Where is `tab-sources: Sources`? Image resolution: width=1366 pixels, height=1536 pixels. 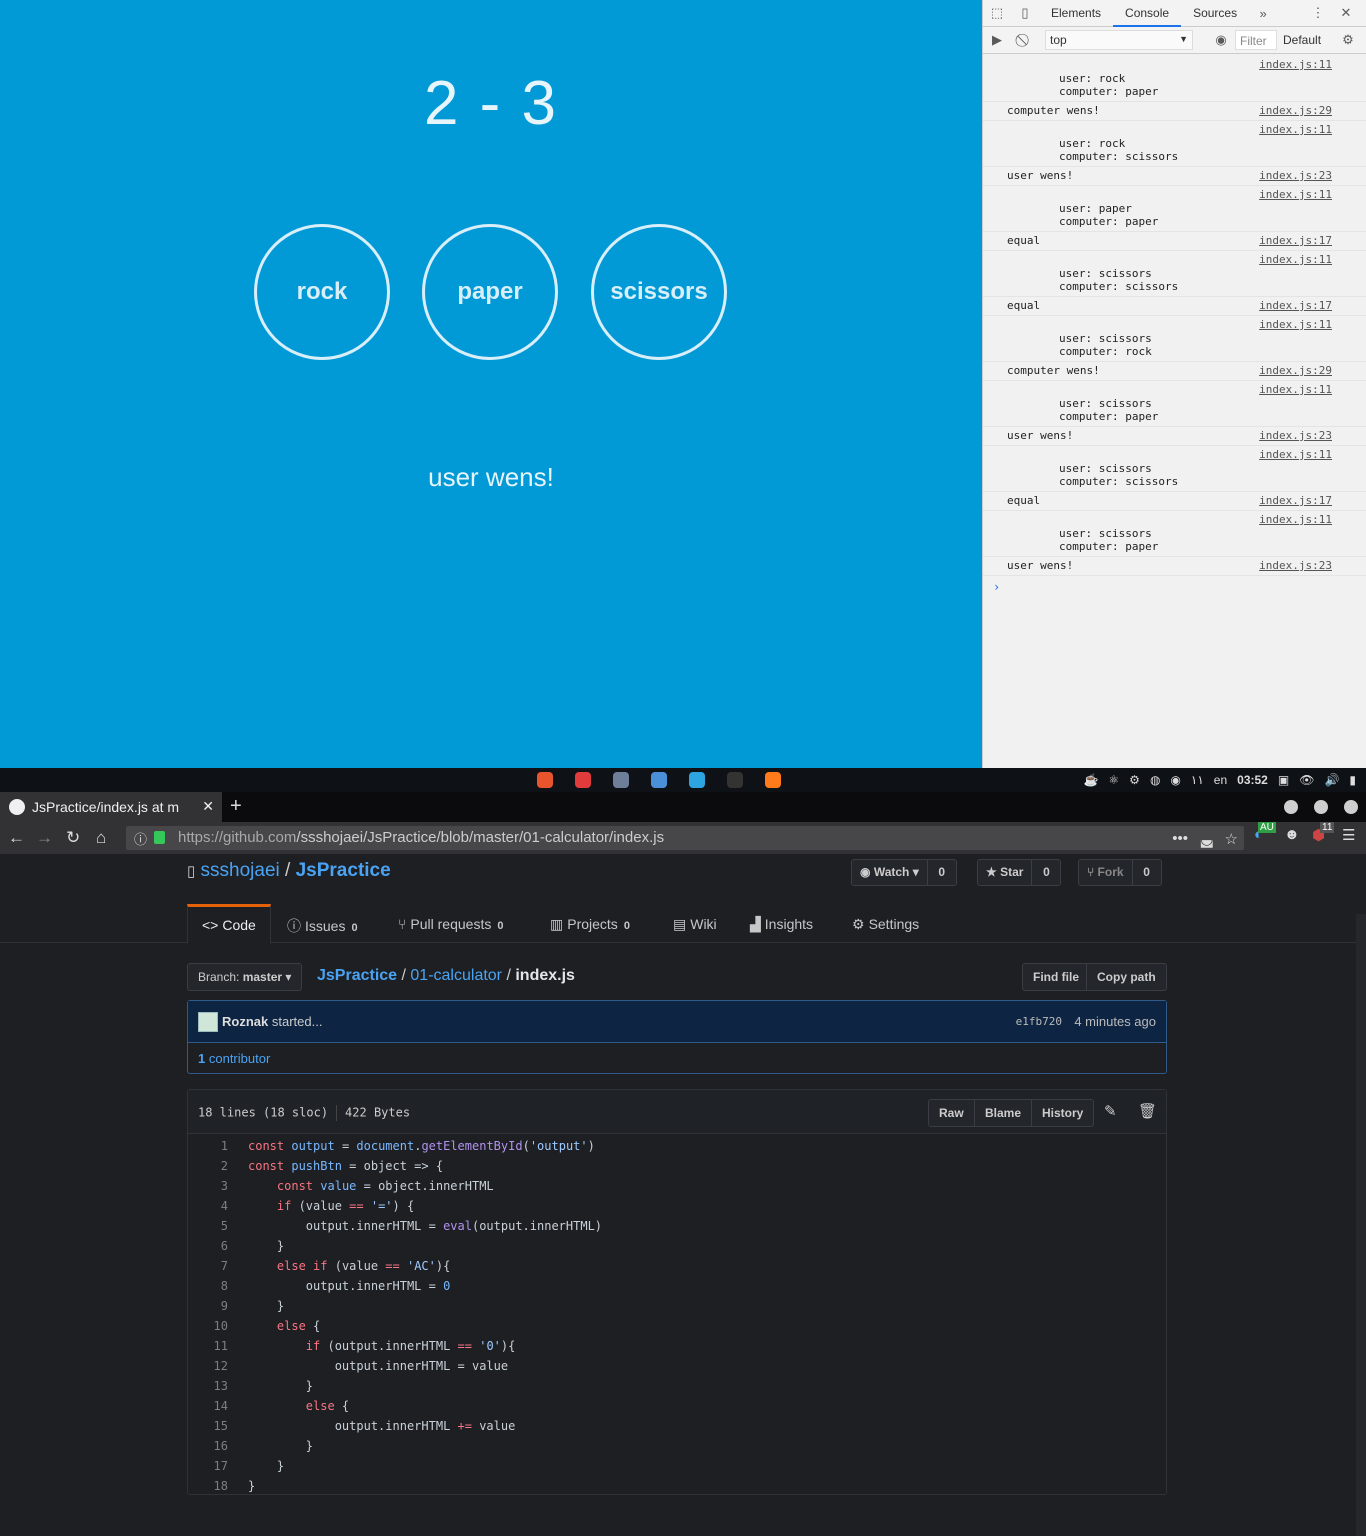 tab-sources: Sources is located at coordinates (1215, 13).